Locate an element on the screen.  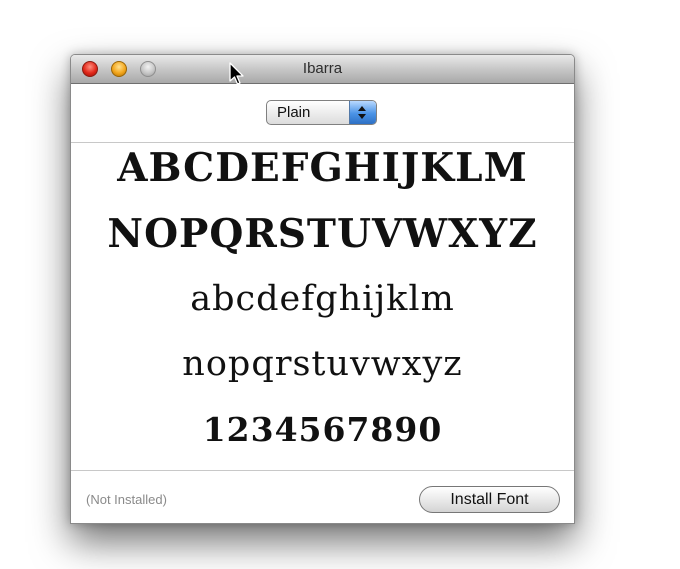
mouse-pointer-icon is located at coordinates (236, 73).